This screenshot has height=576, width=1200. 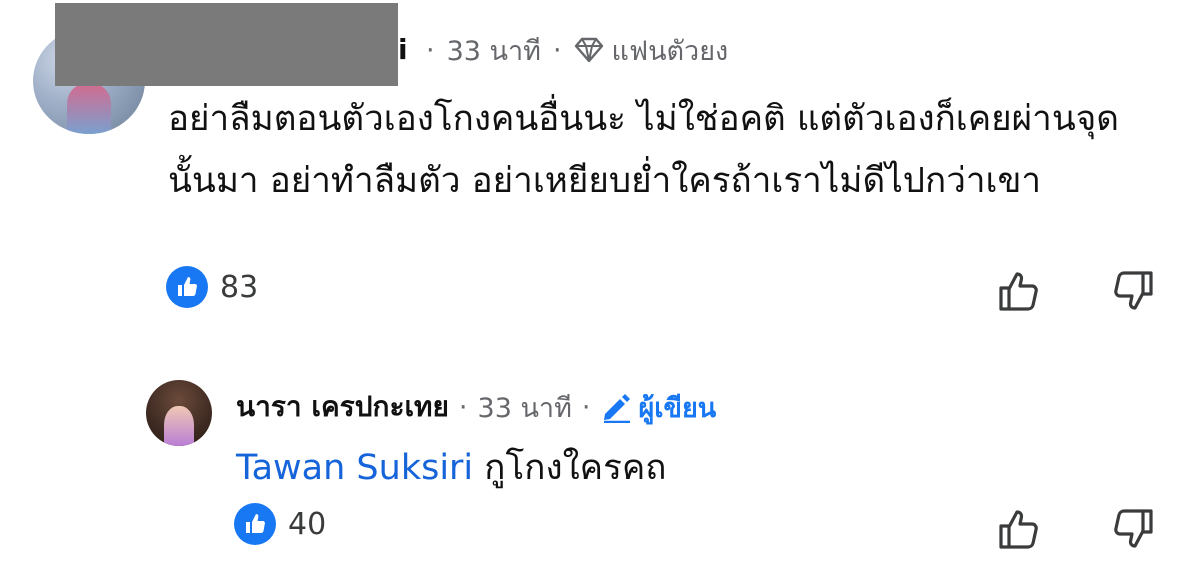 I want to click on reply-header: นารา เครปกะเทย · 33 นาที · ผู้เขียน, so click(x=476, y=407).